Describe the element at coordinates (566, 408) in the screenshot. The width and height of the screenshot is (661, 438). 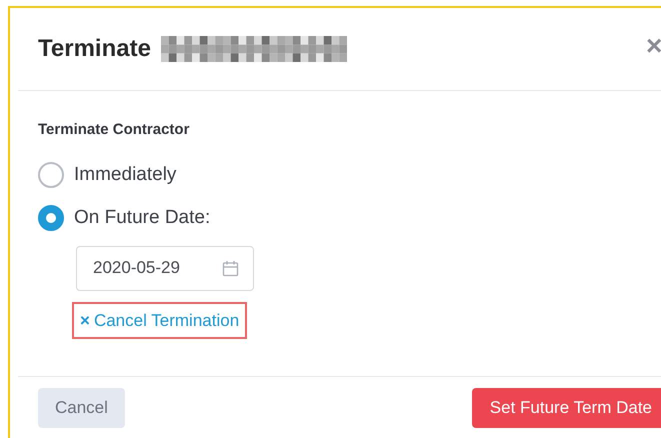
I see `submit-button: Set Future Term Date` at that location.